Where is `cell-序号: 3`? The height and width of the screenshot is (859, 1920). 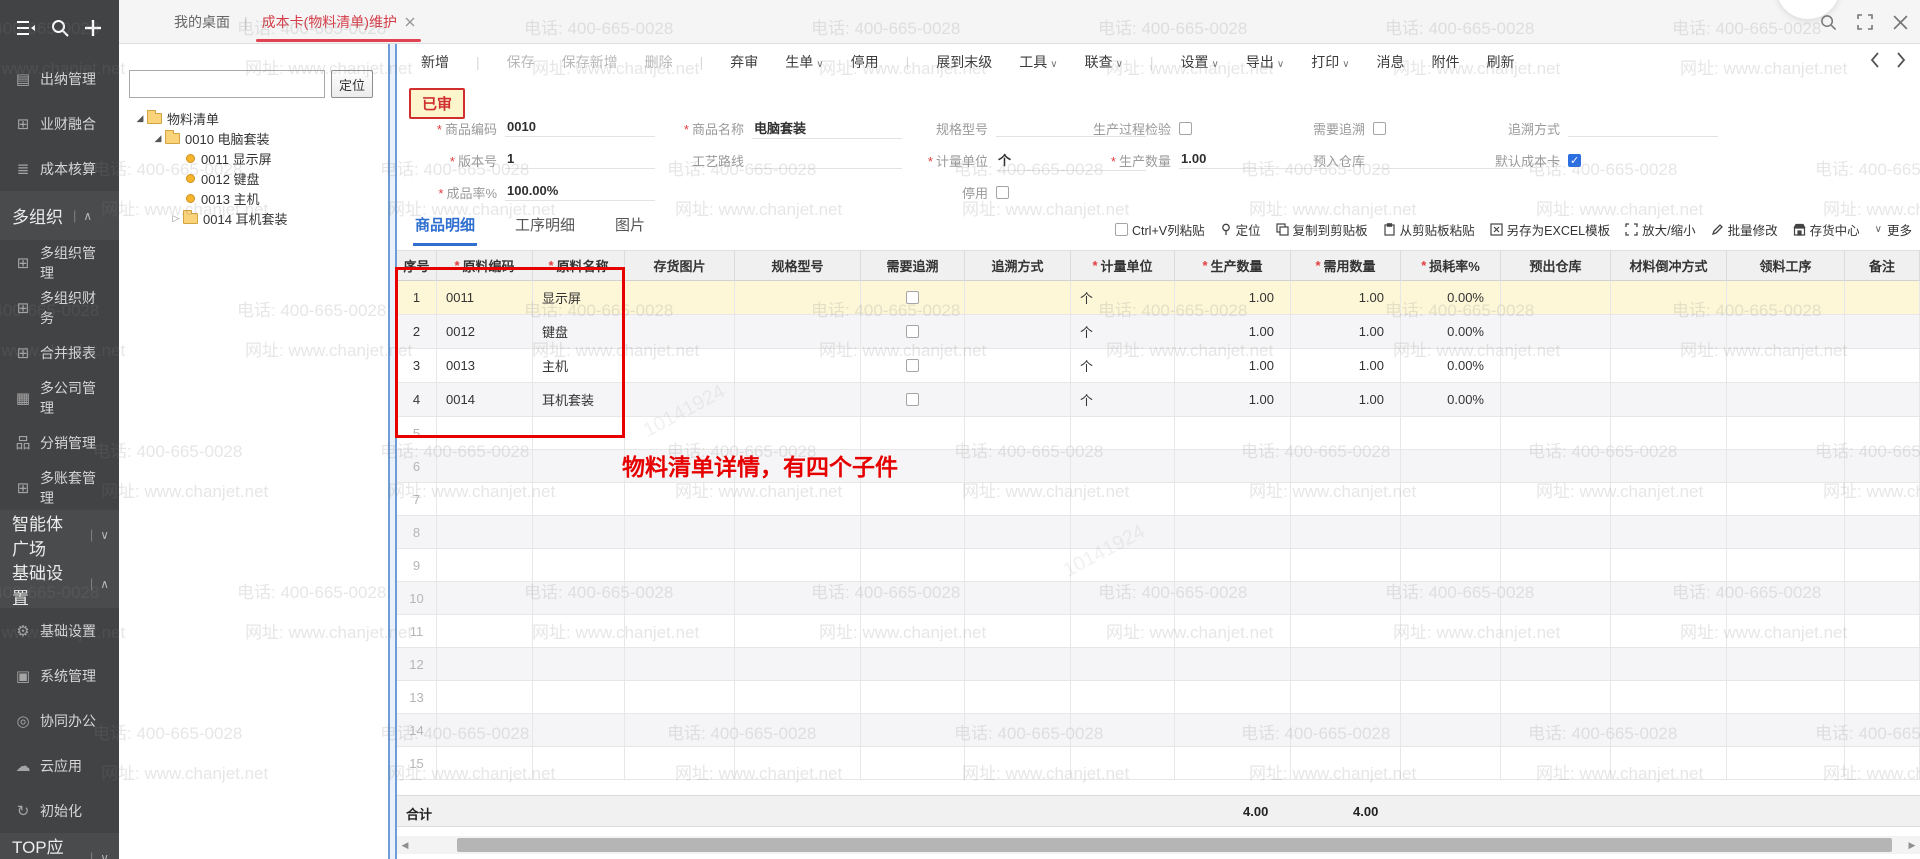
cell-序号: 3 is located at coordinates (417, 366).